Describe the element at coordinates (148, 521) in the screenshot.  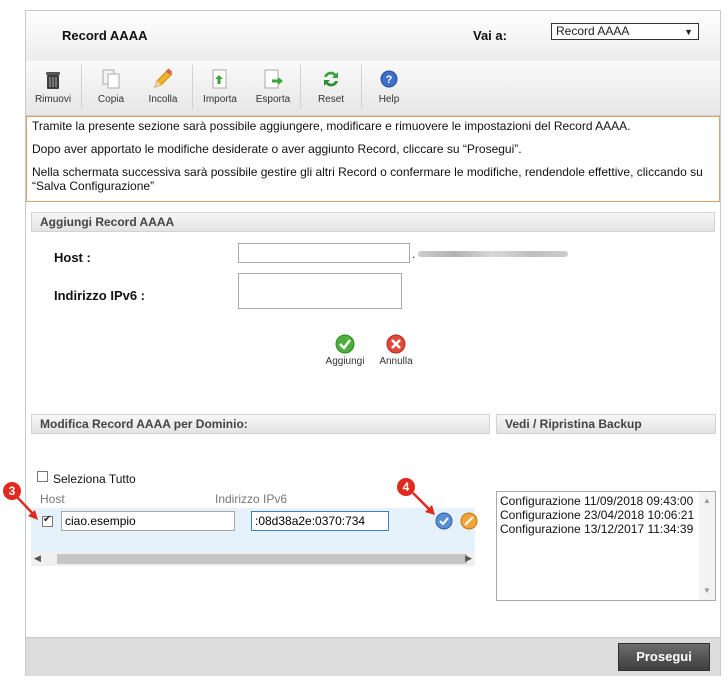
I see `row-host-input` at that location.